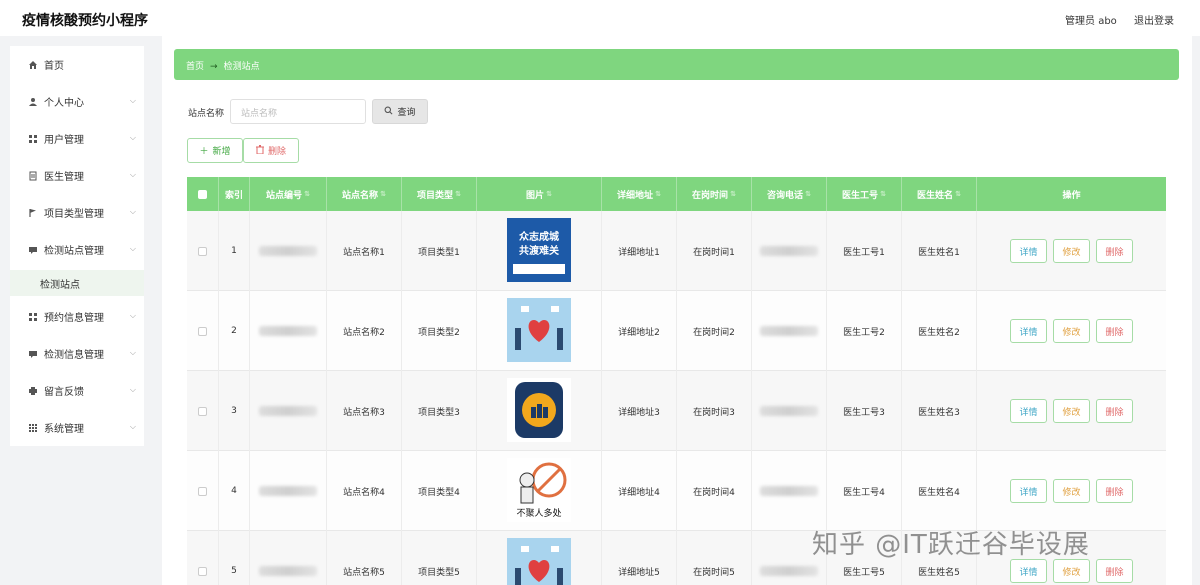  Describe the element at coordinates (77, 138) in the screenshot. I see `sidebar-item-users: 用户管理 ⌵` at that location.